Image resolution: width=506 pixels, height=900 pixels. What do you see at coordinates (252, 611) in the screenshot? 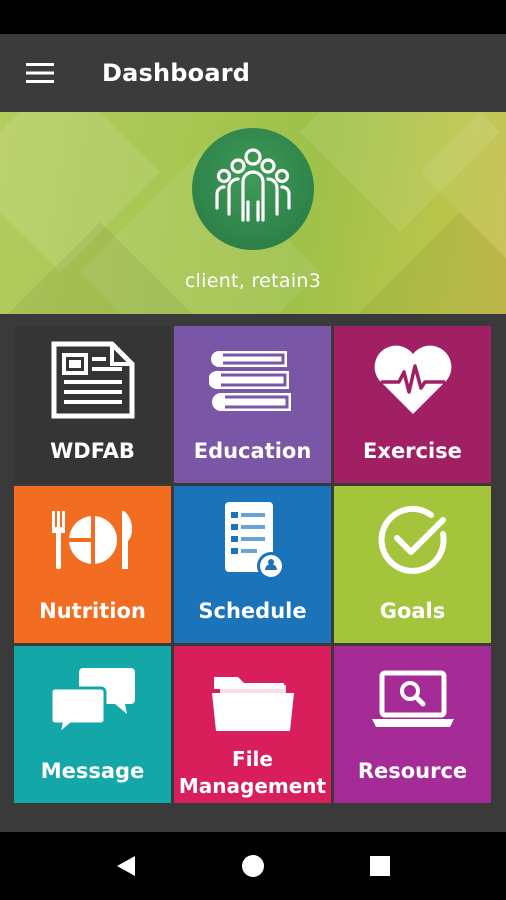
I see `tile-label: Schedule` at bounding box center [252, 611].